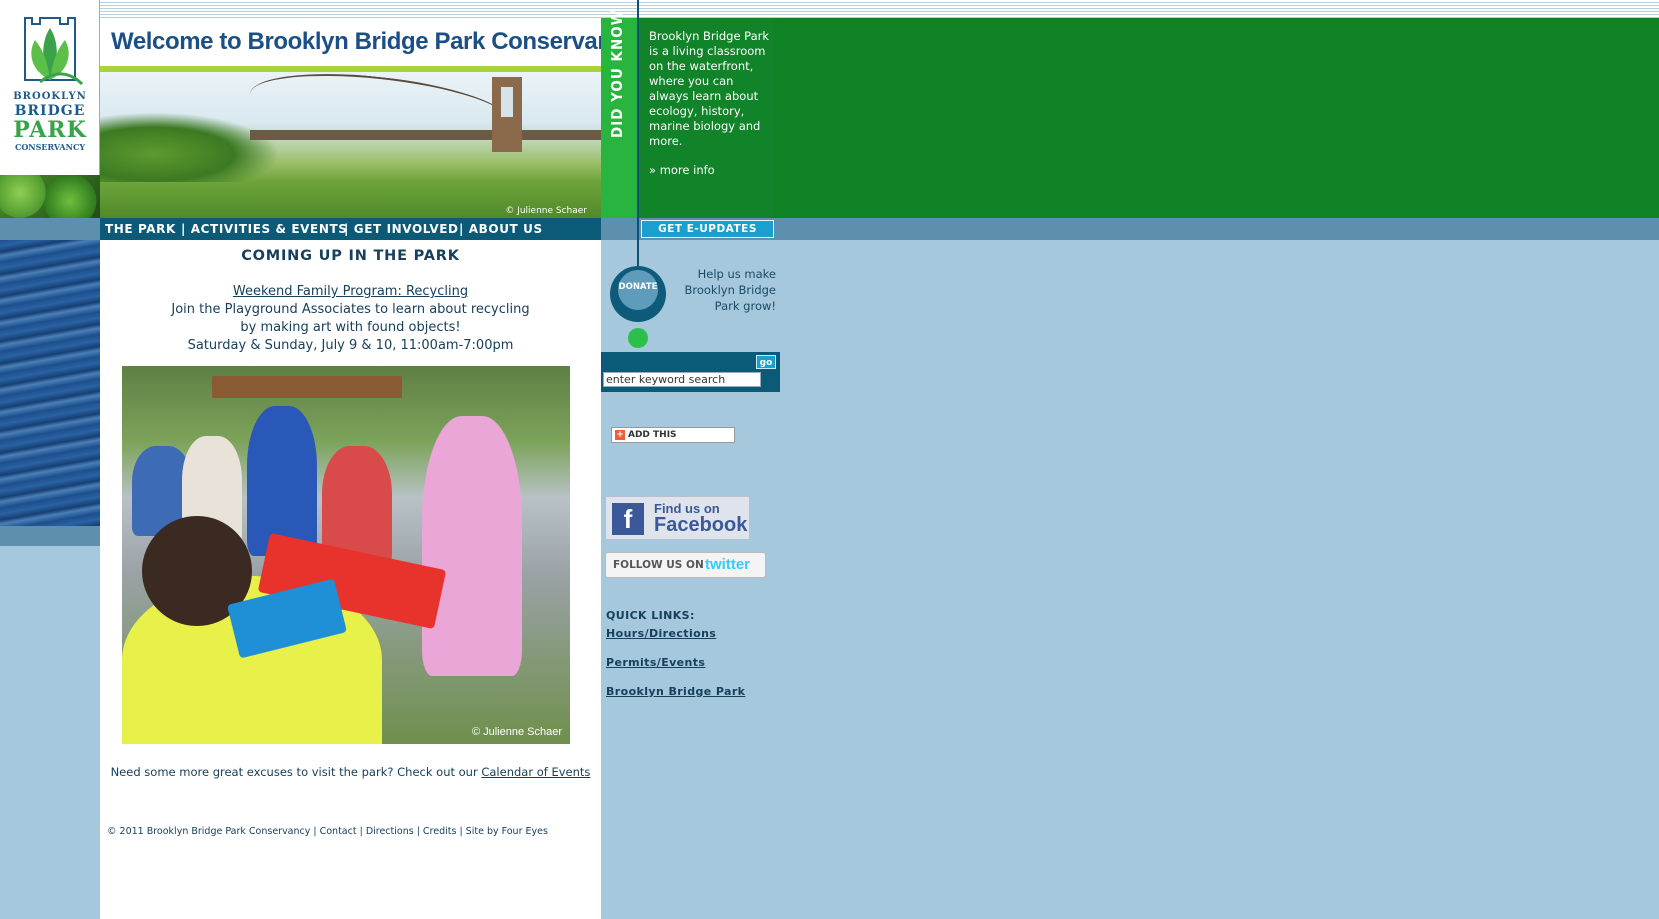  What do you see at coordinates (707, 229) in the screenshot?
I see `get-e-updates-button: GET E-UPDATES` at bounding box center [707, 229].